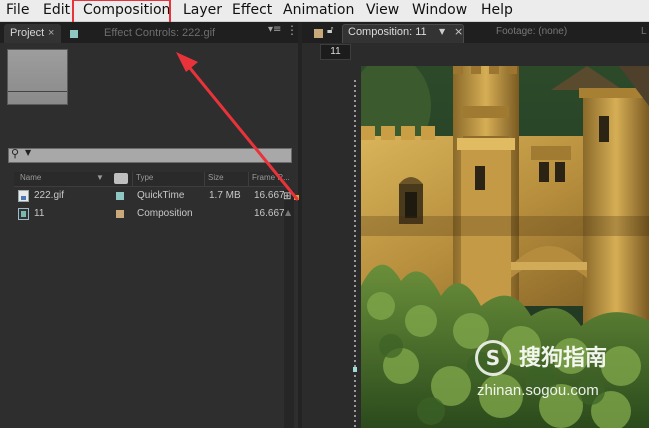  I want to click on project-panel-tabs: Project × Effect Controls: 222.gif ▾≡ ⋮, so click(149, 32).